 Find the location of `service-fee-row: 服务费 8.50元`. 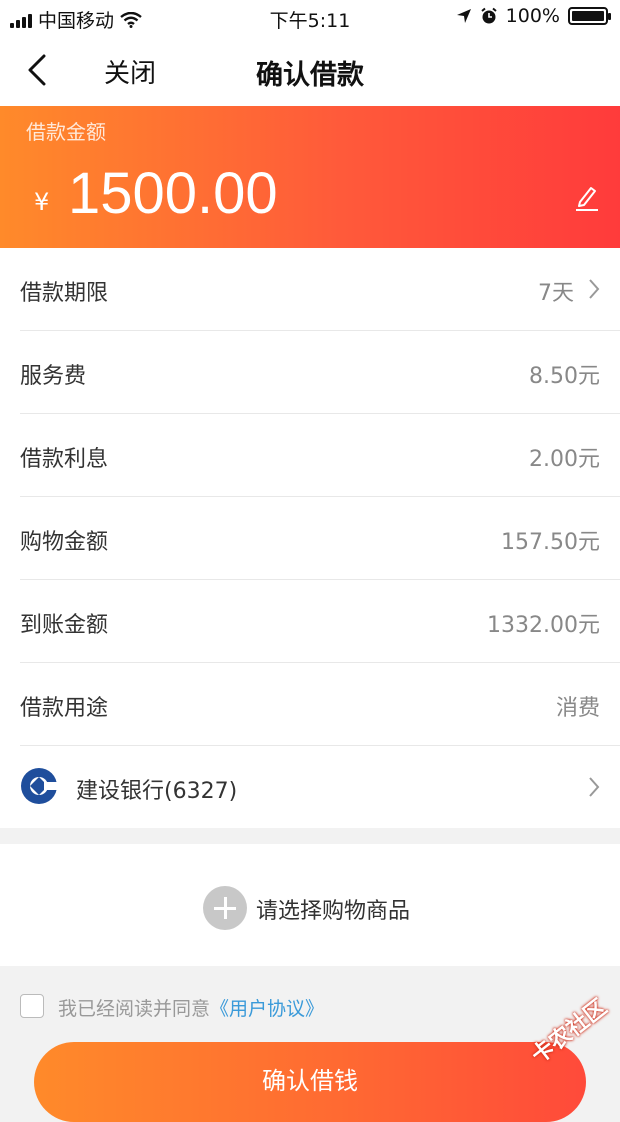

service-fee-row: 服务费 8.50元 is located at coordinates (320, 372).